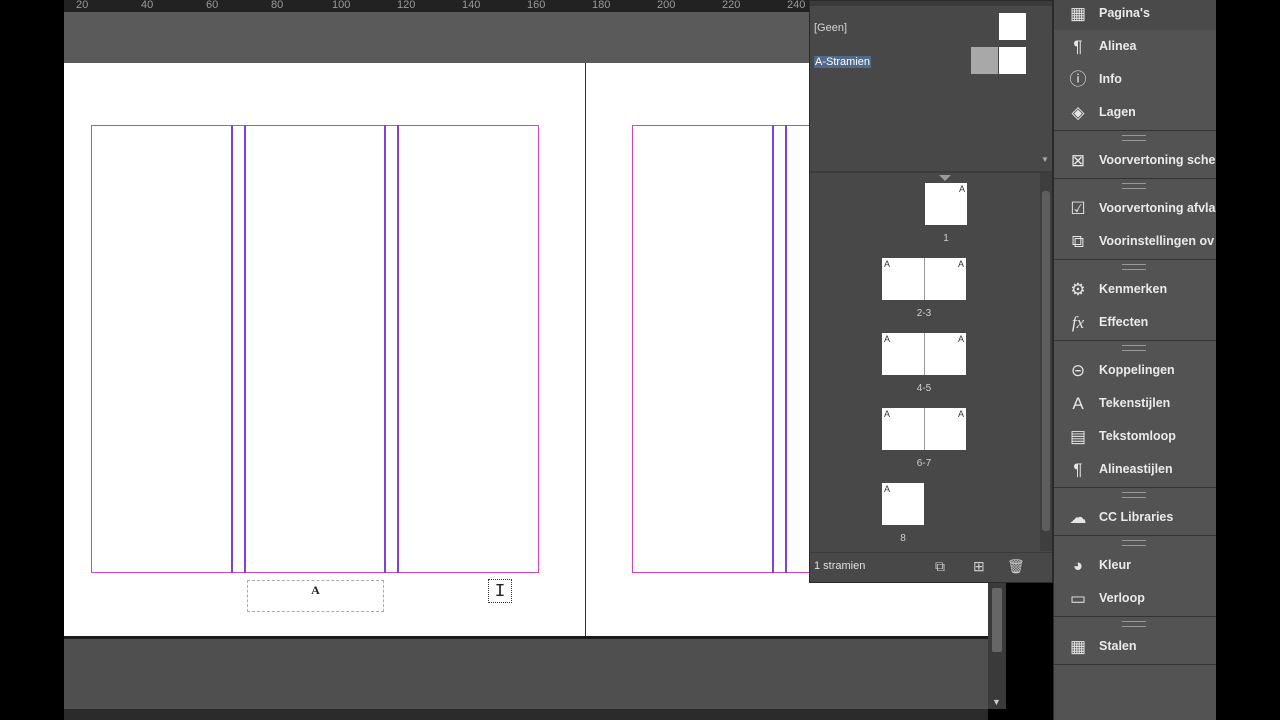  What do you see at coordinates (526, 674) in the screenshot?
I see `pasteboard-bottom` at bounding box center [526, 674].